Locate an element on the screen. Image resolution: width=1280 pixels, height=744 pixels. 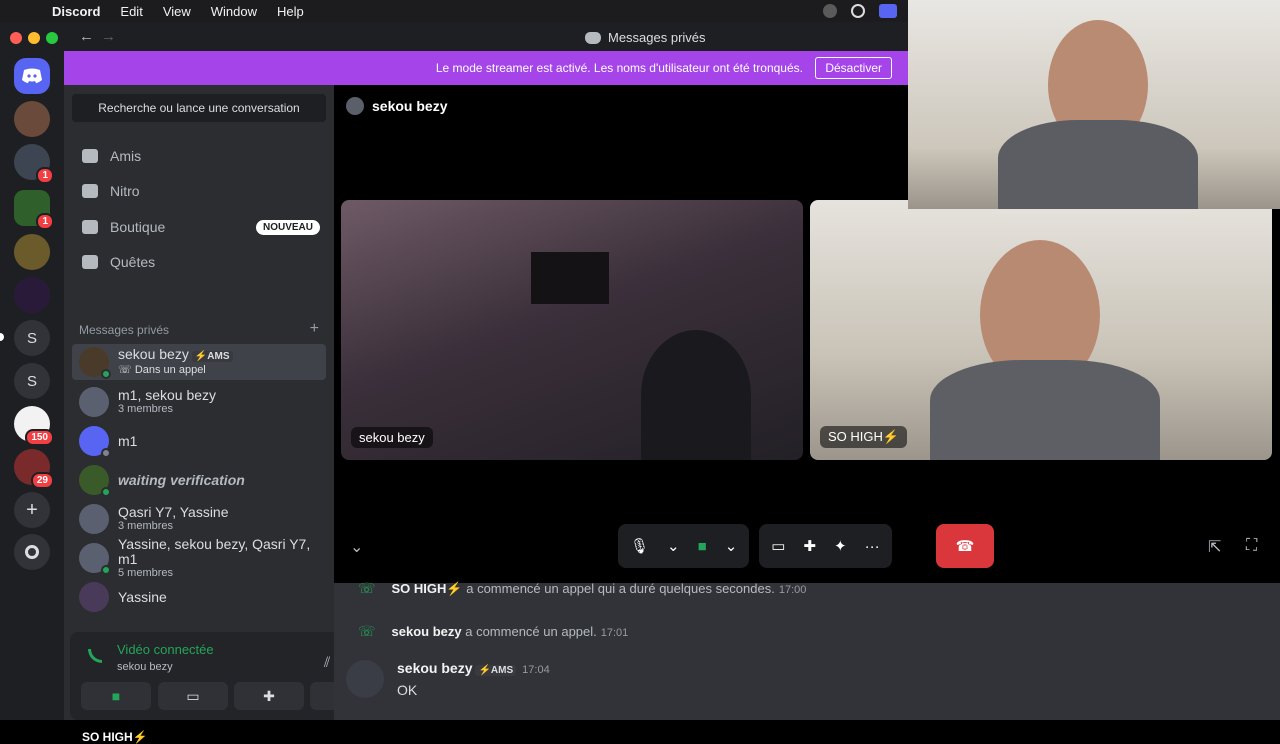
phone-icon: ☏ is located at coordinates (126, 370).